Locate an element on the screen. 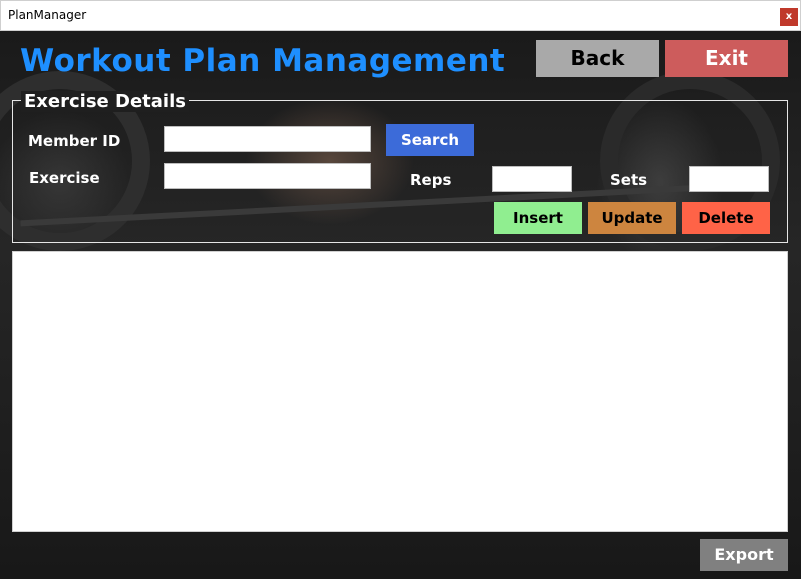  member-id-input is located at coordinates (267, 139).